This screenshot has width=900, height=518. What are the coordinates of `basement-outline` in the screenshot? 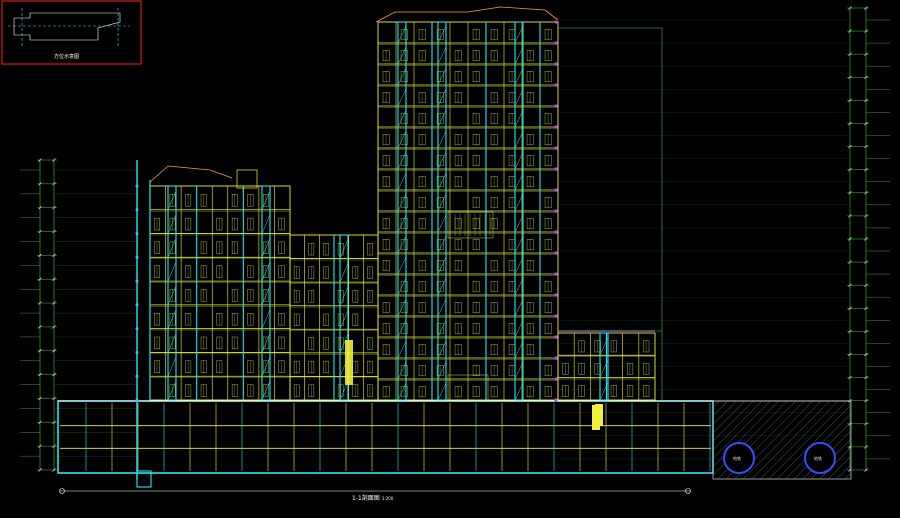 It's located at (385, 437).